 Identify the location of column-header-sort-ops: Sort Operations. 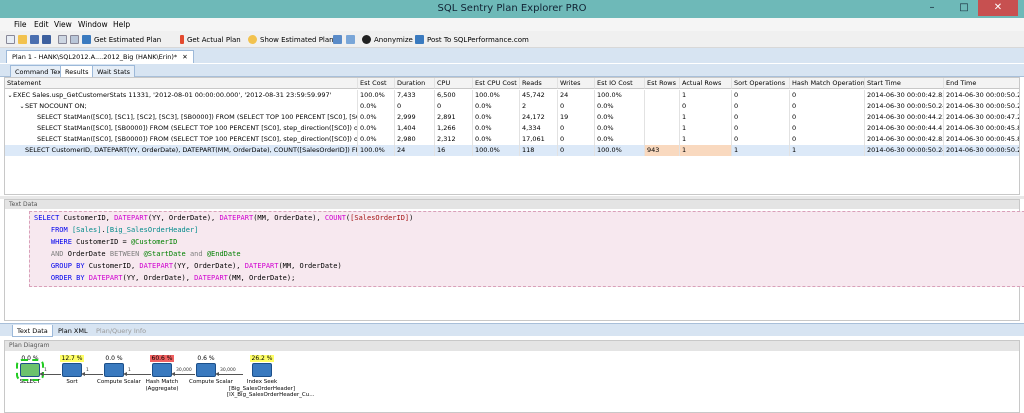
(761, 83).